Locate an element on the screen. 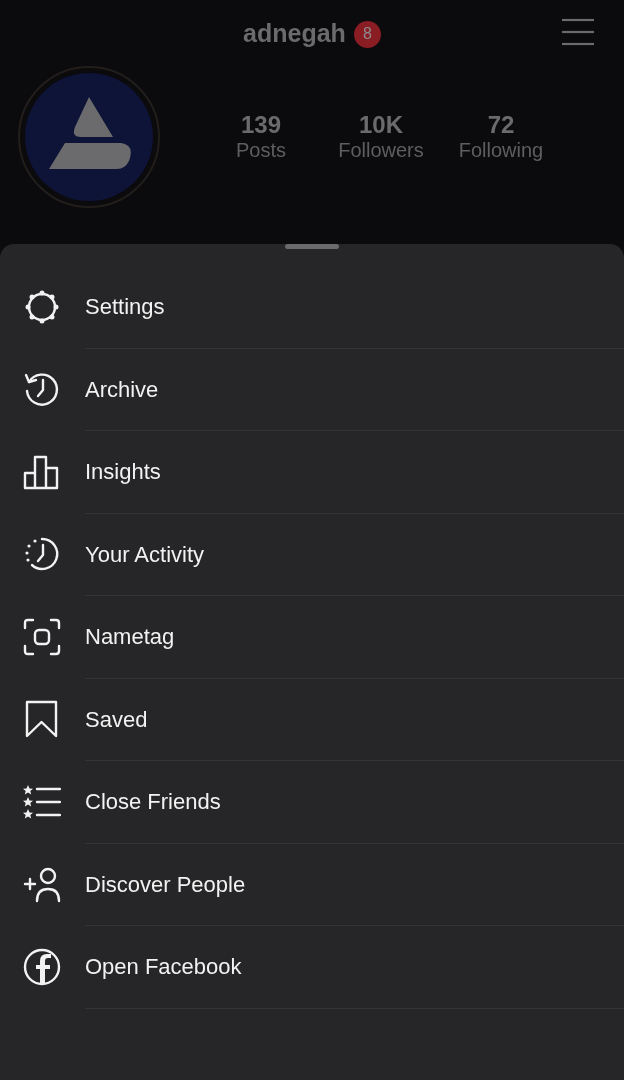 Image resolution: width=624 pixels, height=1080 pixels. notification-badge: 8 is located at coordinates (367, 34).